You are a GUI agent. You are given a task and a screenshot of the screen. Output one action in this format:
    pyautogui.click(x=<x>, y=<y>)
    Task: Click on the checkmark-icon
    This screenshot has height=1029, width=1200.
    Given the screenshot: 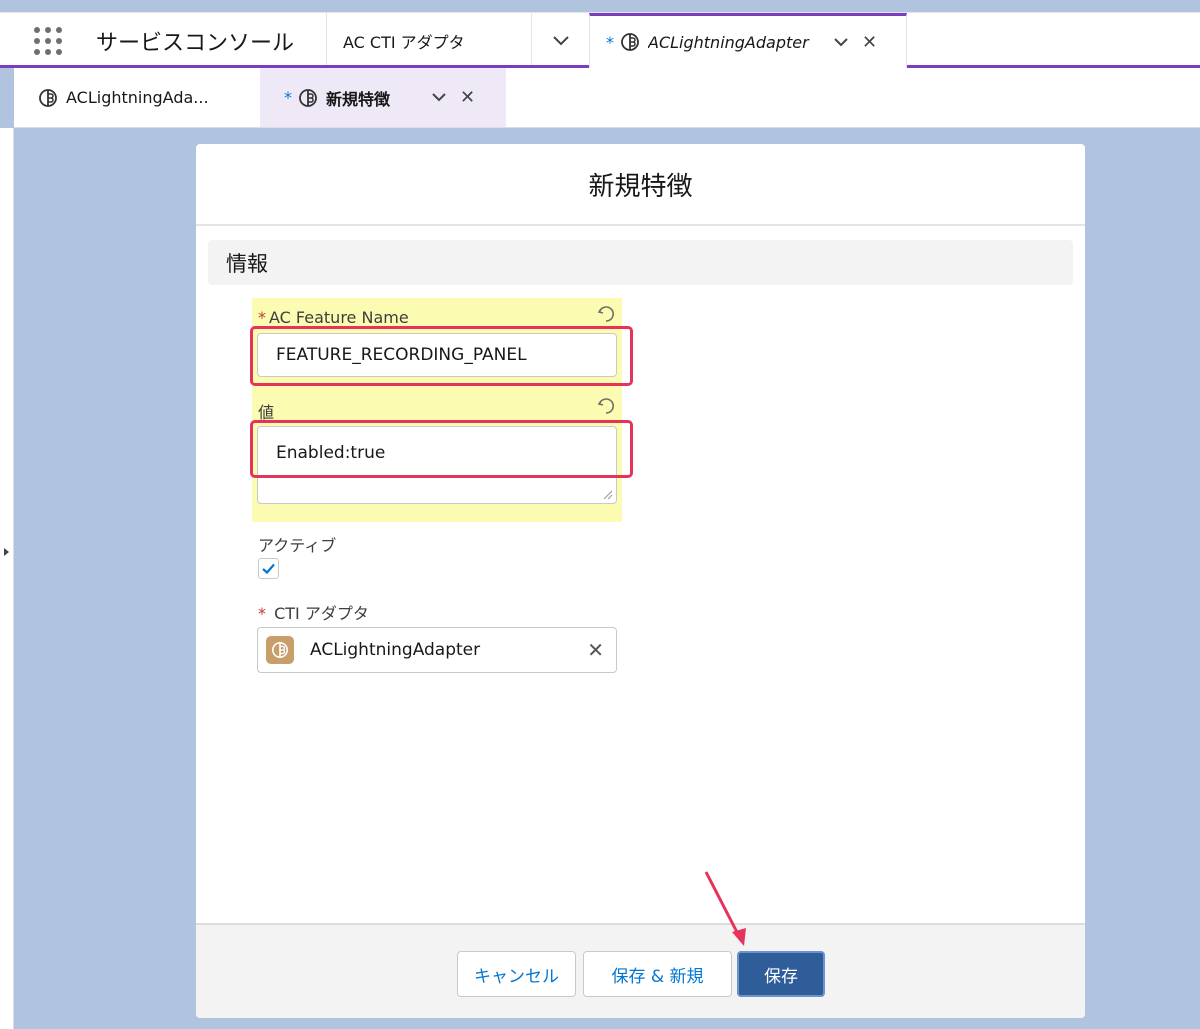 What is the action you would take?
    pyautogui.click(x=268, y=568)
    